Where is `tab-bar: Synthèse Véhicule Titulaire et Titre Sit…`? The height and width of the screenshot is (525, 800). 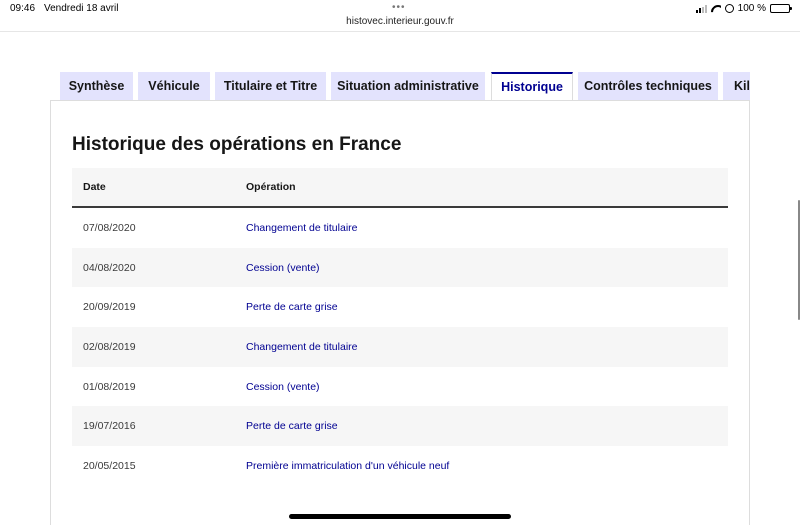
tab-bar: Synthèse Véhicule Titulaire et Titre Sit… is located at coordinates (405, 86).